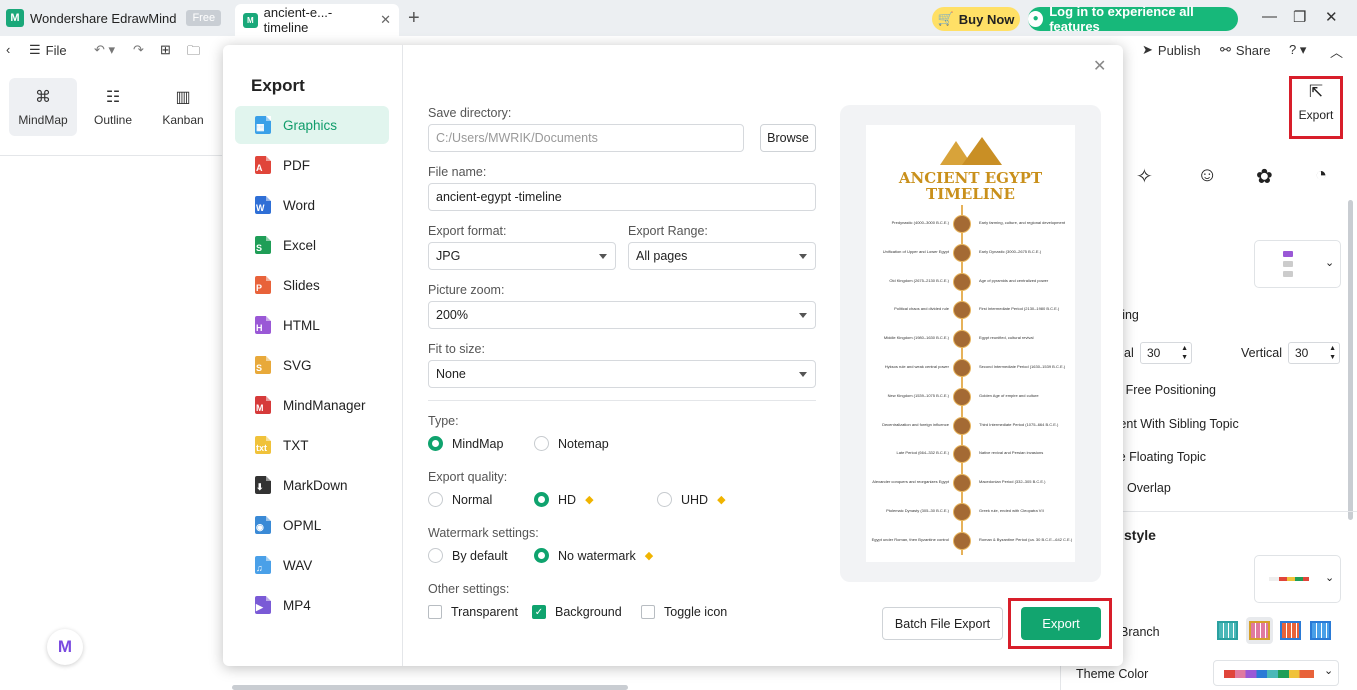 The width and height of the screenshot is (1357, 690). Describe the element at coordinates (976, 19) in the screenshot. I see `buy-now-button: 🛒 Buy Now` at that location.